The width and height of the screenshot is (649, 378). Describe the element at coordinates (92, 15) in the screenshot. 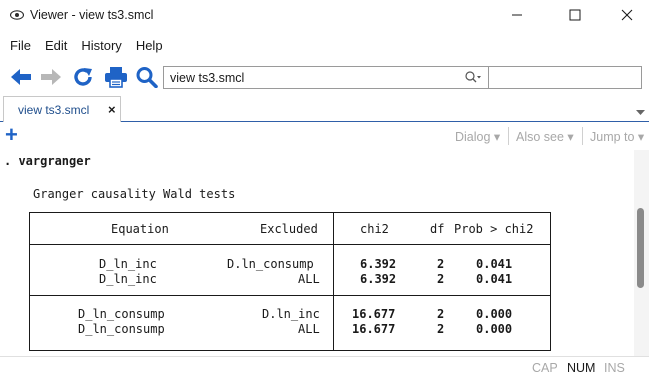

I see `window-title: Viewer - view ts3.smcl` at that location.